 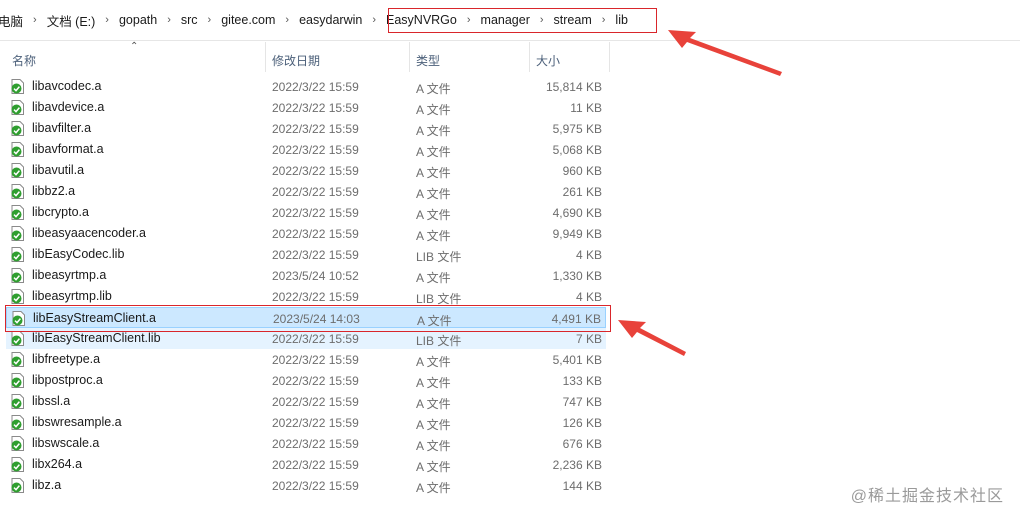 What do you see at coordinates (306, 485) in the screenshot?
I see `file-row: libz.a 2022/3/22 15:59 A 文件 144 KB` at bounding box center [306, 485].